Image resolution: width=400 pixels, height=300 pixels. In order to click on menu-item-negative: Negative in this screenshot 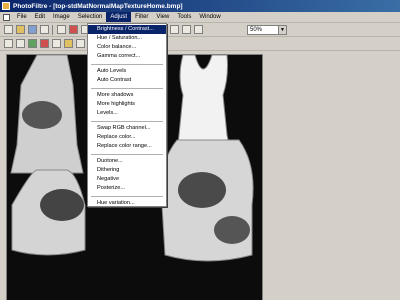, I will do `click(127, 179)`.